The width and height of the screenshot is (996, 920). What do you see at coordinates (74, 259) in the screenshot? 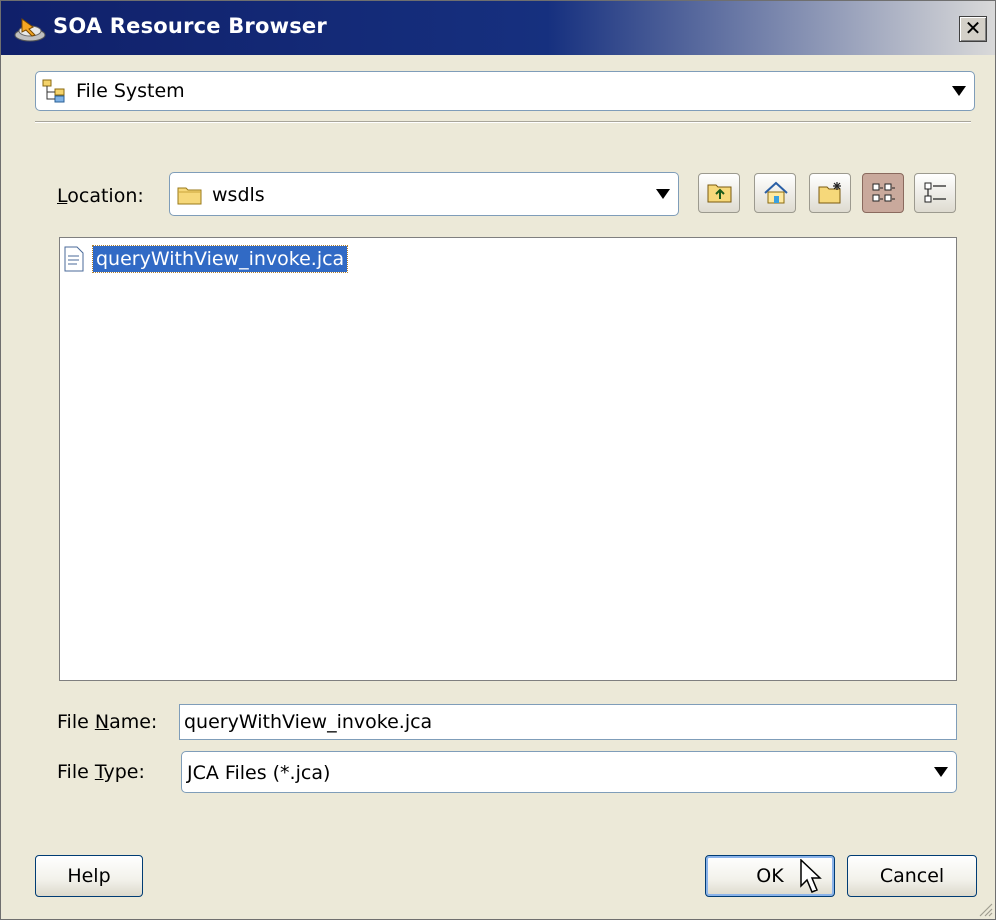
I see `document-icon` at bounding box center [74, 259].